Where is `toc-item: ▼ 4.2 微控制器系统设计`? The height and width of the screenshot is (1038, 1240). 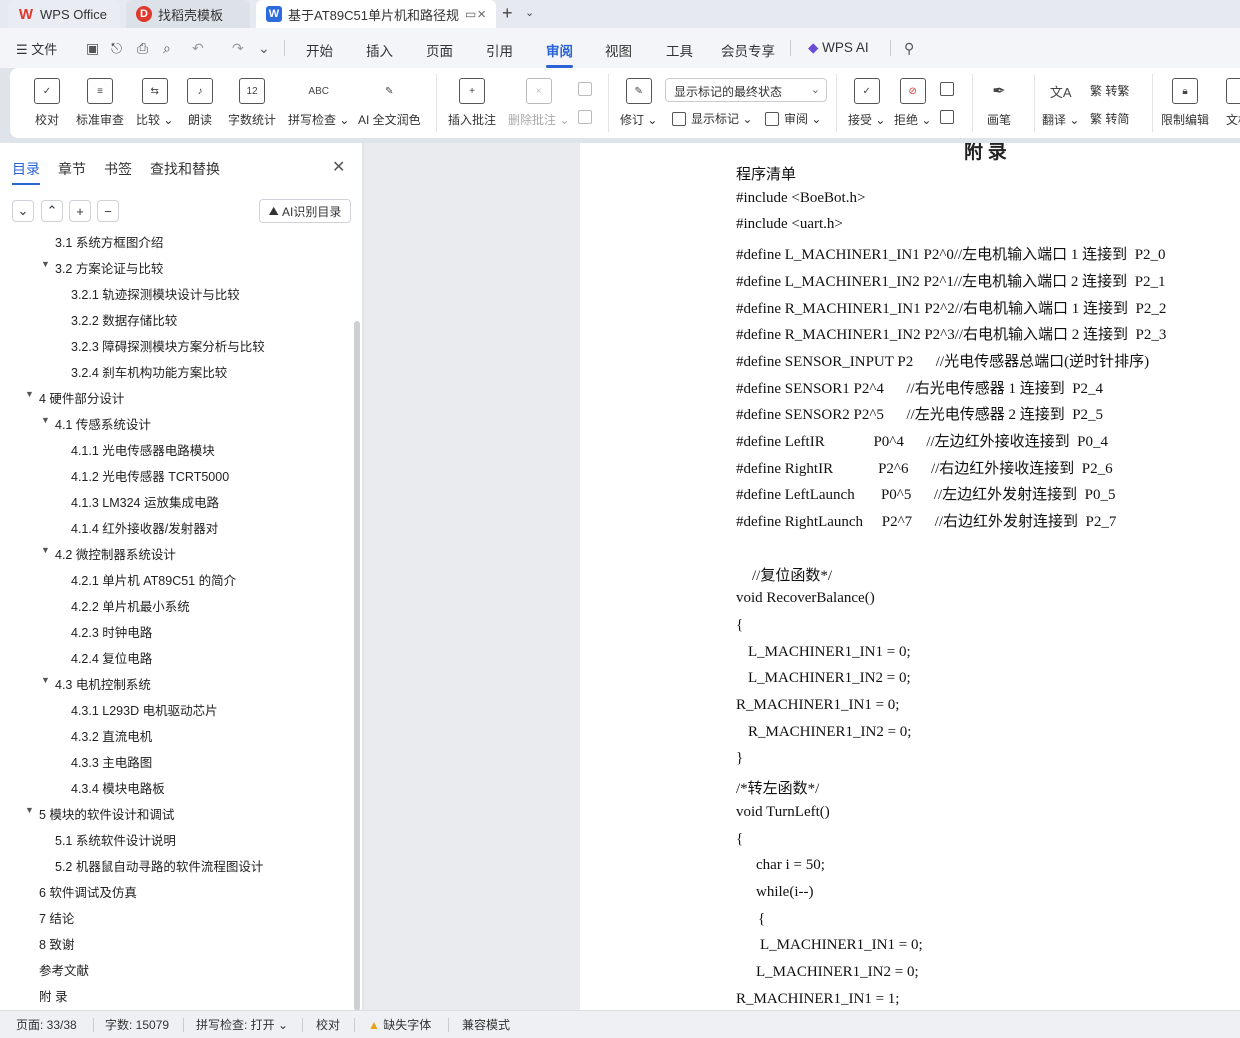
toc-item: ▼ 4.2 微控制器系统设计 is located at coordinates (175, 552).